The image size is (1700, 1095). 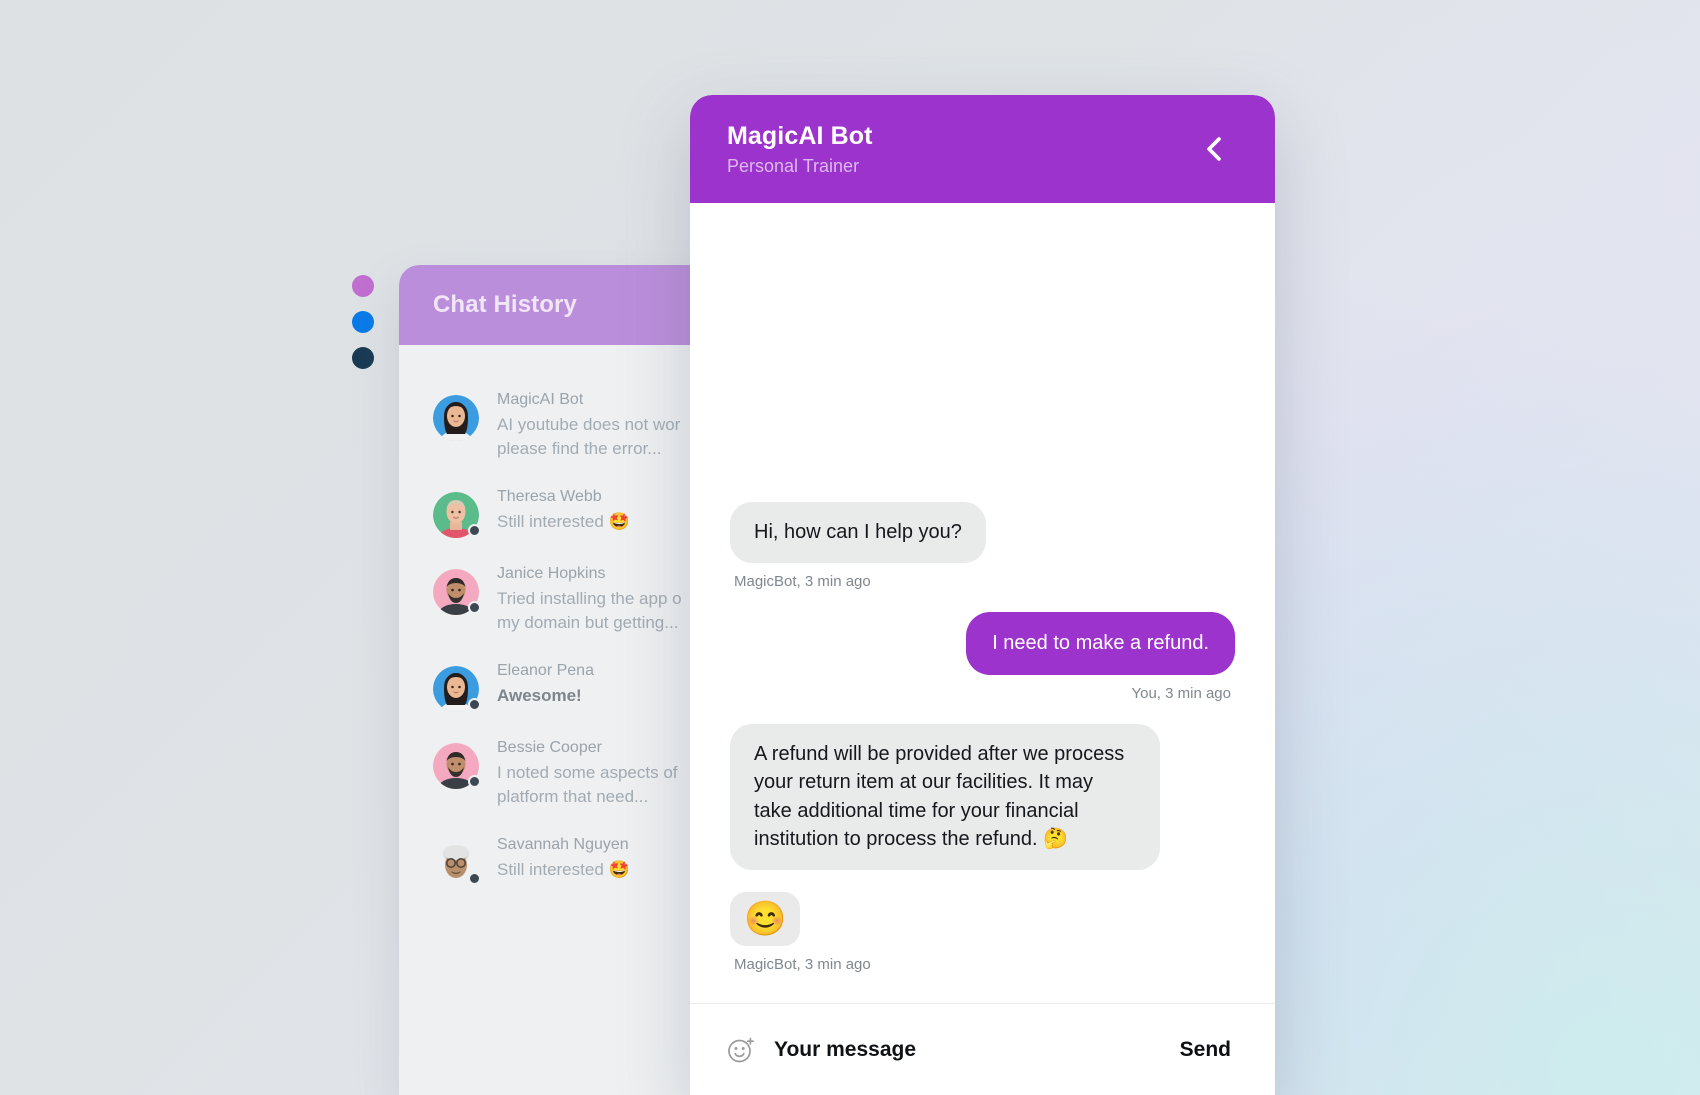 What do you see at coordinates (363, 286) in the screenshot?
I see `dot-orchid` at bounding box center [363, 286].